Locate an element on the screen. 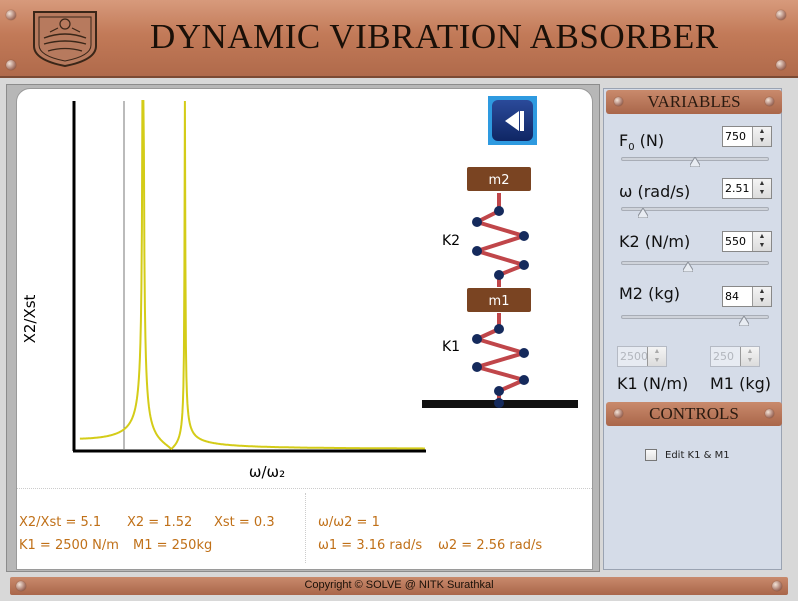  readout-xst: Xst = 0.3 is located at coordinates (244, 522).